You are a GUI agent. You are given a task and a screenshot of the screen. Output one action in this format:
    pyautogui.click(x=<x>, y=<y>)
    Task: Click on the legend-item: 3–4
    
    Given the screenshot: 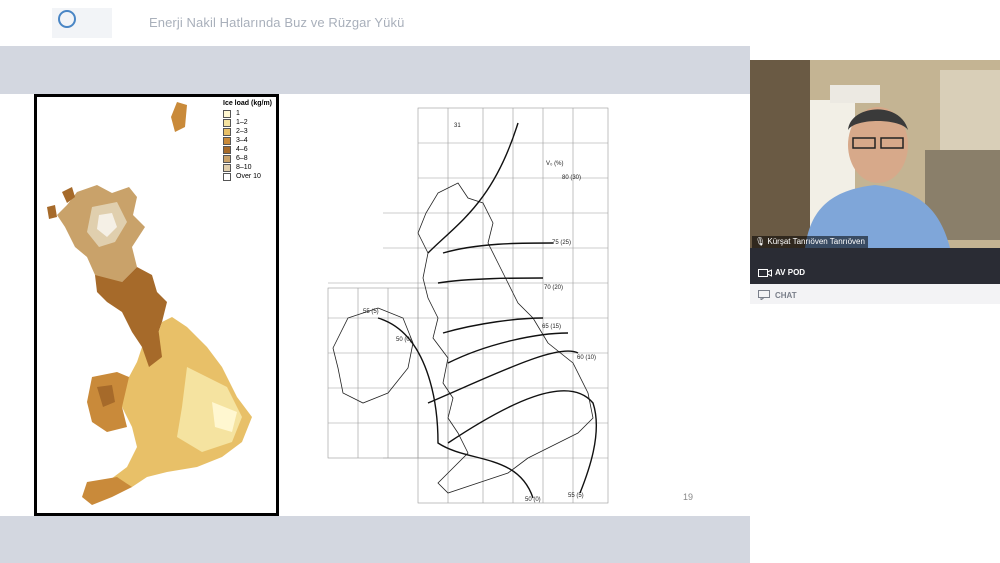 What is the action you would take?
    pyautogui.click(x=247, y=140)
    